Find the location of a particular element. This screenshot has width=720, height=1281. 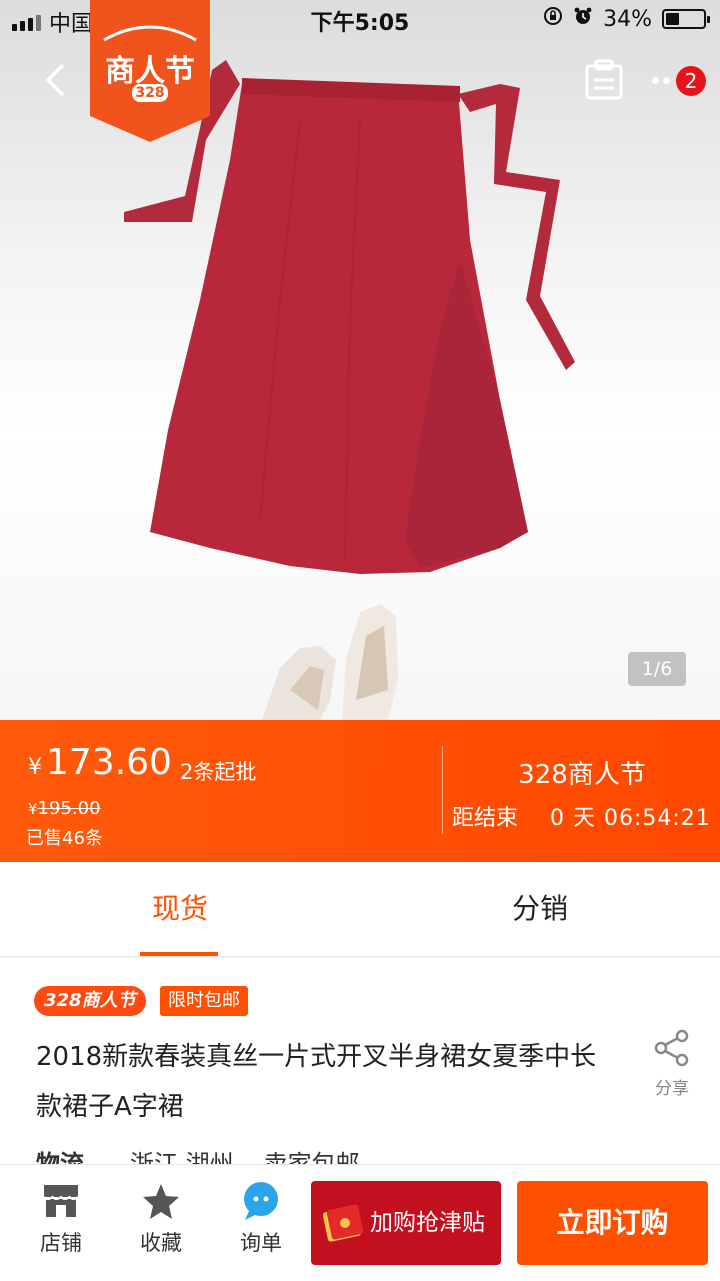

rotation-lock-icon is located at coordinates (553, 19).